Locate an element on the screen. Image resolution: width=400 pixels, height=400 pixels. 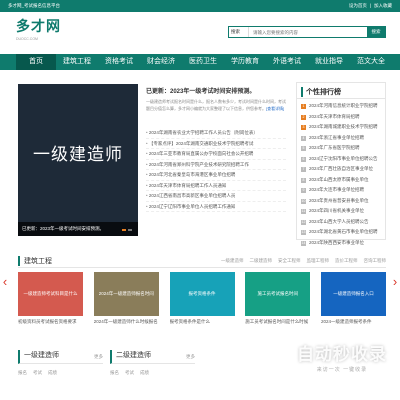
article-card: 2024年一级建造师报名时间 2024年一级建造师什么时候报名 is located at coordinates (126, 298).